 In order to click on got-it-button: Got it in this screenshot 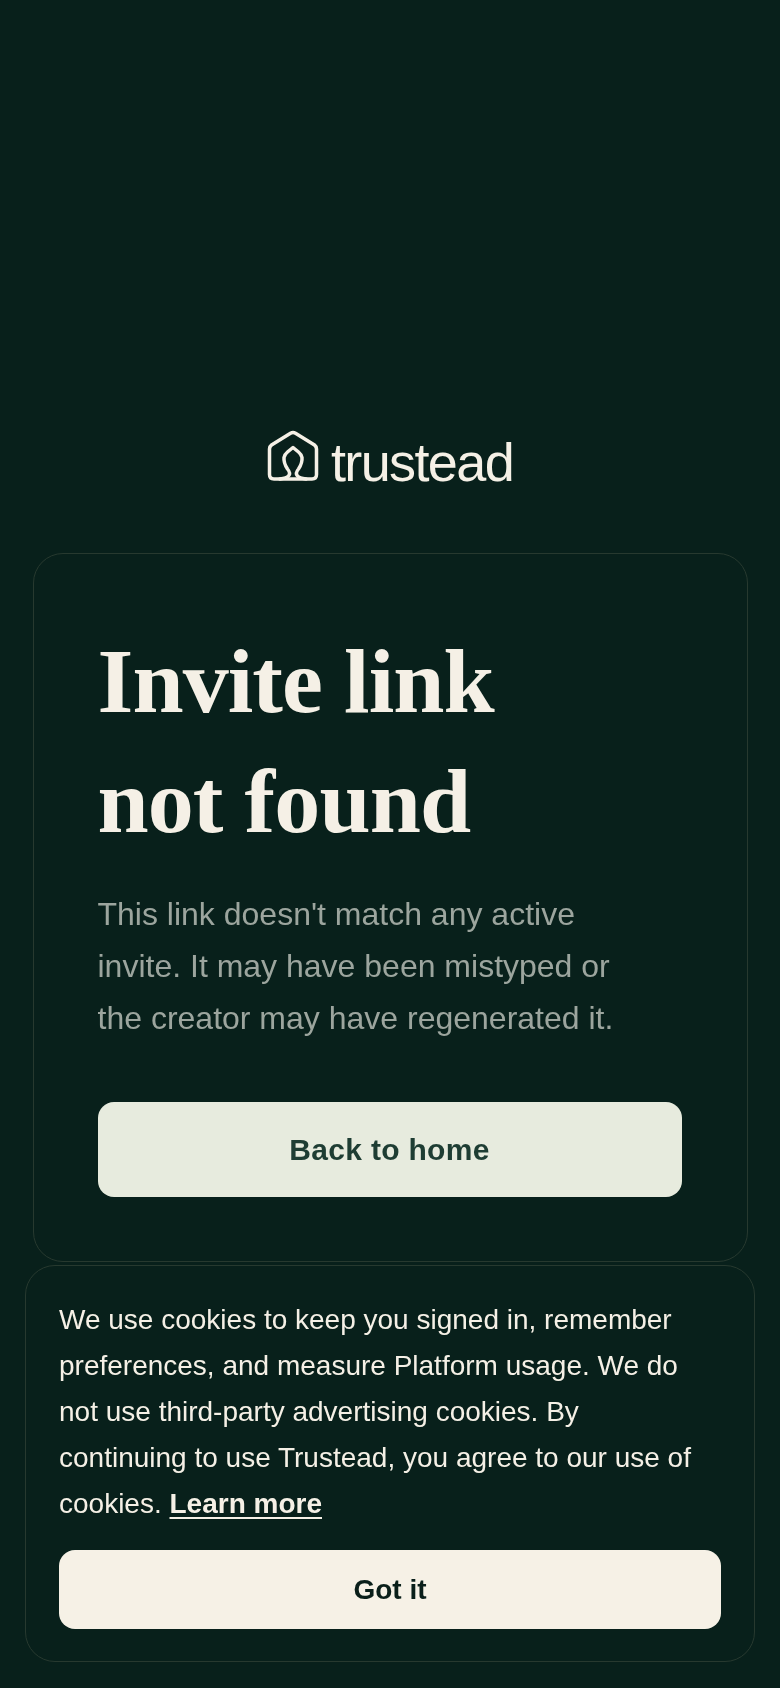, I will do `click(390, 1589)`.